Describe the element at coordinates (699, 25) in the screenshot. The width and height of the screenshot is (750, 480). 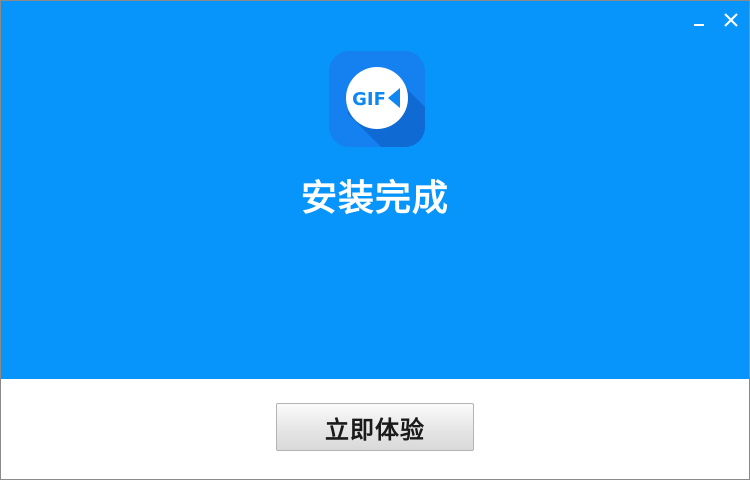
I see `minimize-icon` at that location.